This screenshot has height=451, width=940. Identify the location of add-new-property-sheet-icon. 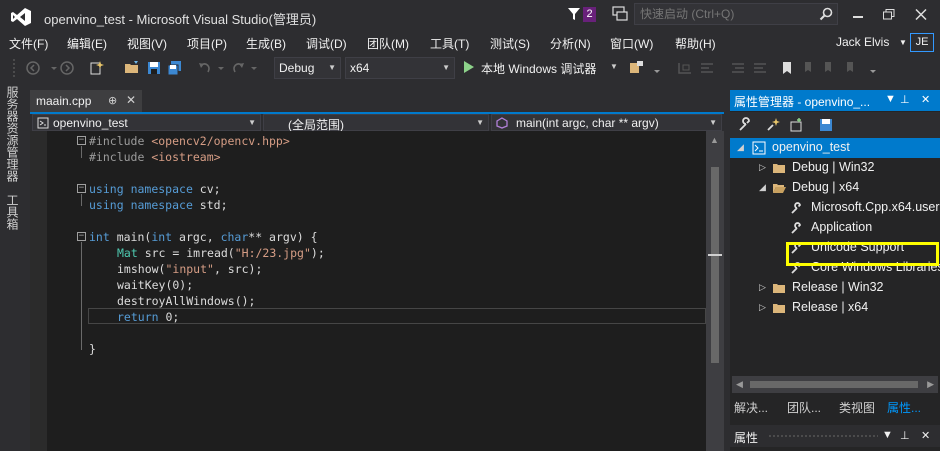
(773, 125).